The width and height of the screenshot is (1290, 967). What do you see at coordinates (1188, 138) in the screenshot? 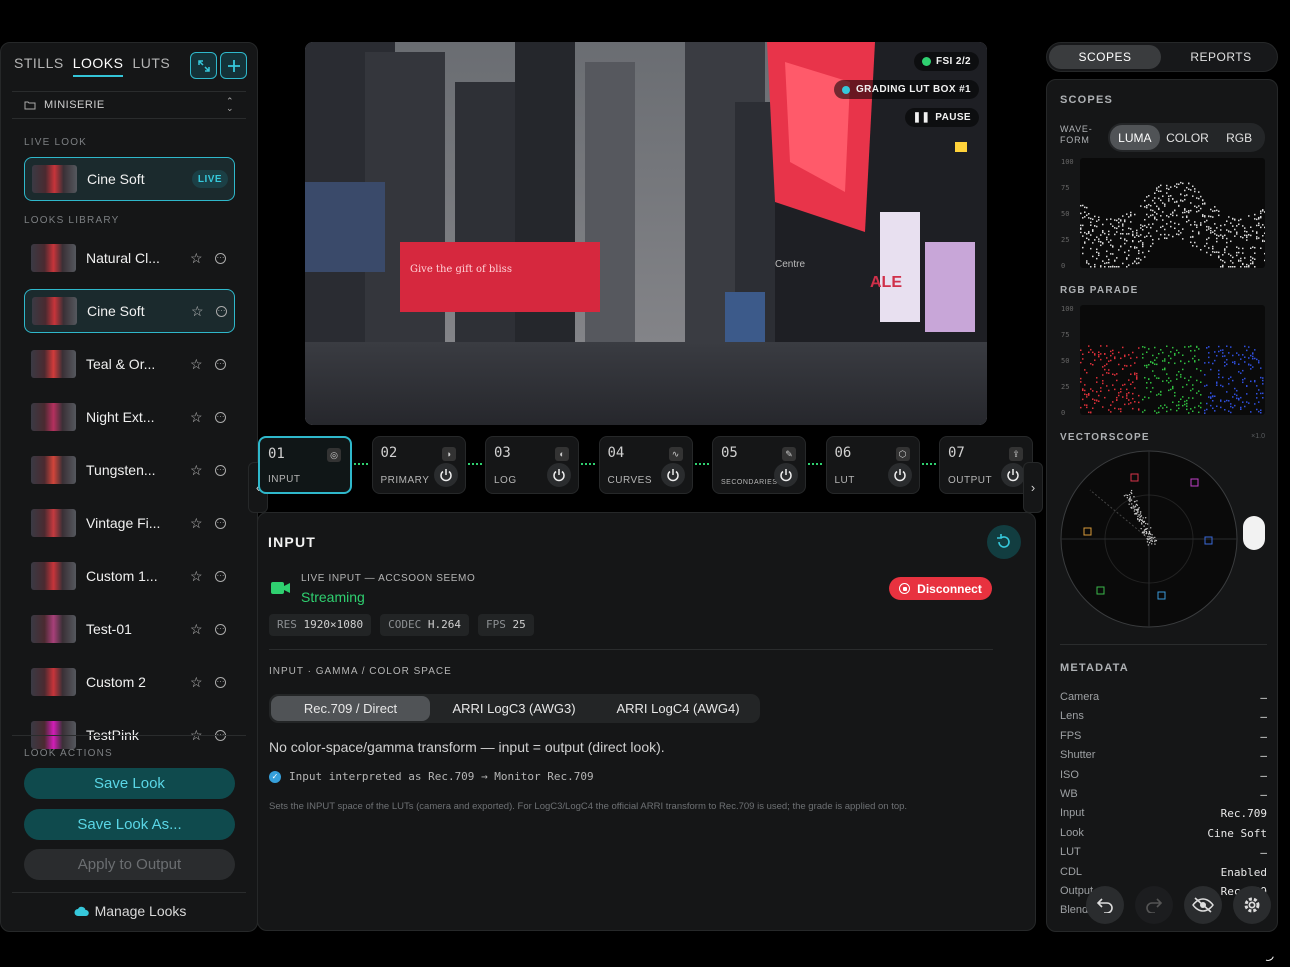
I see `mode-color: COLOR` at bounding box center [1188, 138].